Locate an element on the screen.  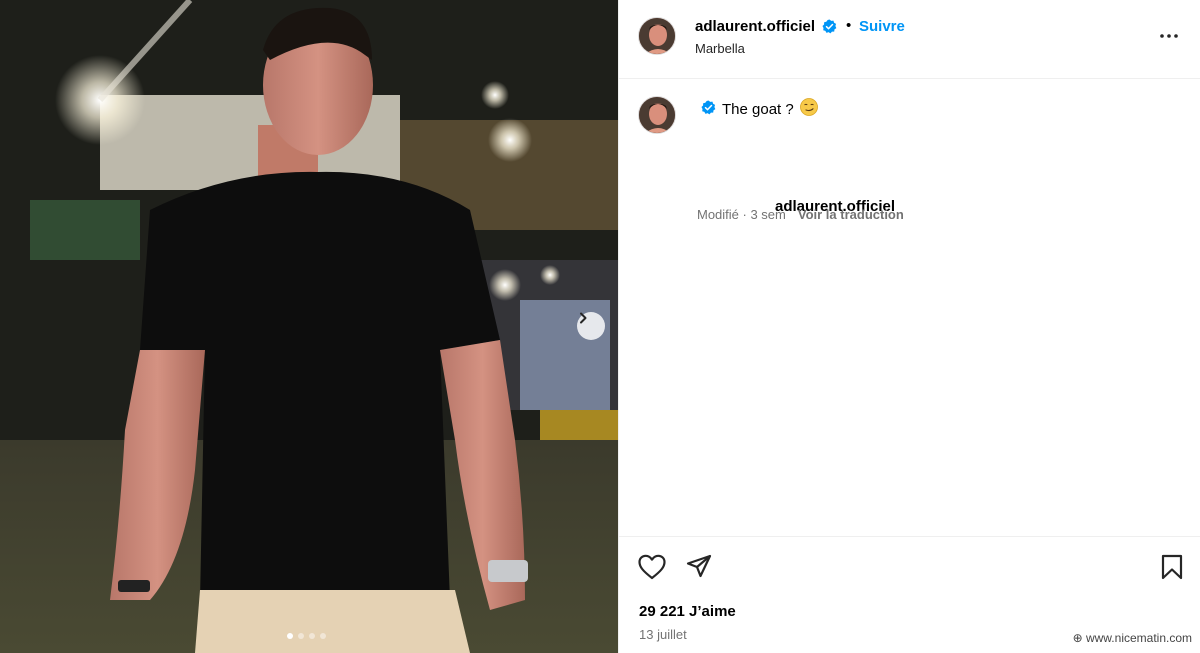
caption-meta: Modifié · 3 sem Voir la traduction is located at coordinates (800, 214).